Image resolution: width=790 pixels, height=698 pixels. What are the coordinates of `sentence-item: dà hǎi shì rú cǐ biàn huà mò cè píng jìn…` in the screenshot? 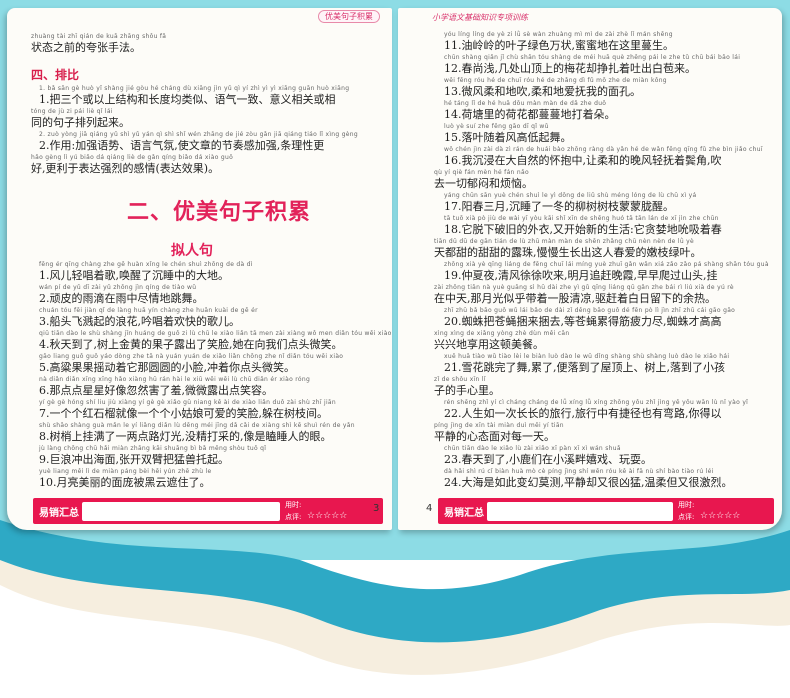 It's located at (588, 478).